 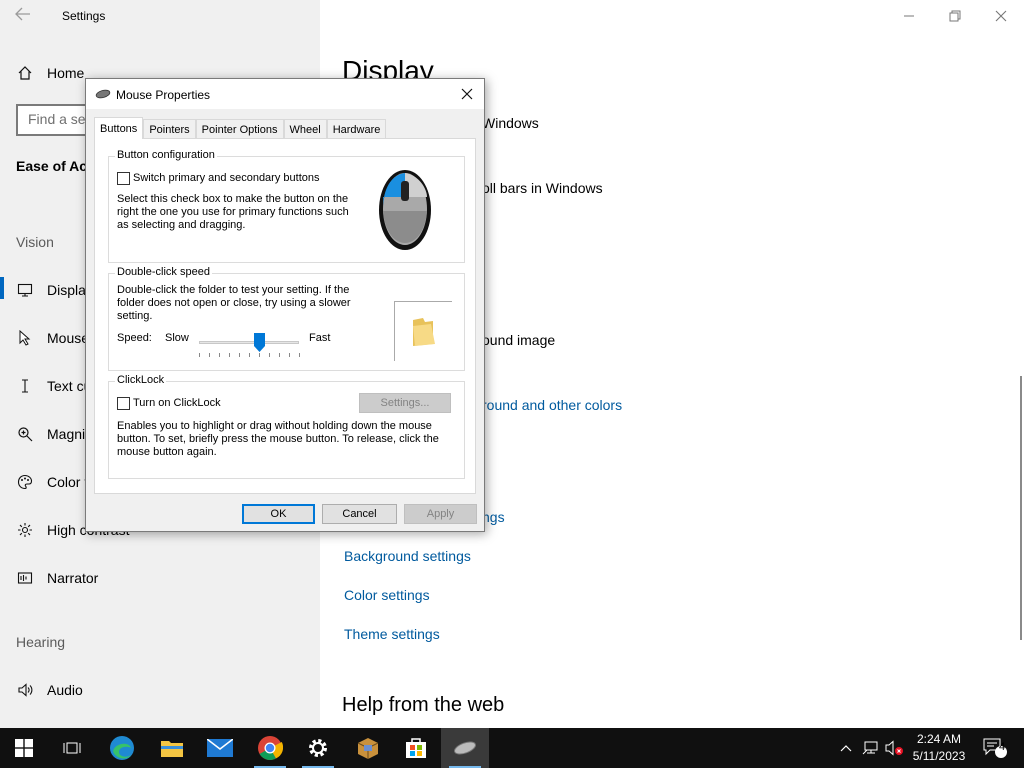 I want to click on chrome-taskbar-button, so click(x=270, y=748).